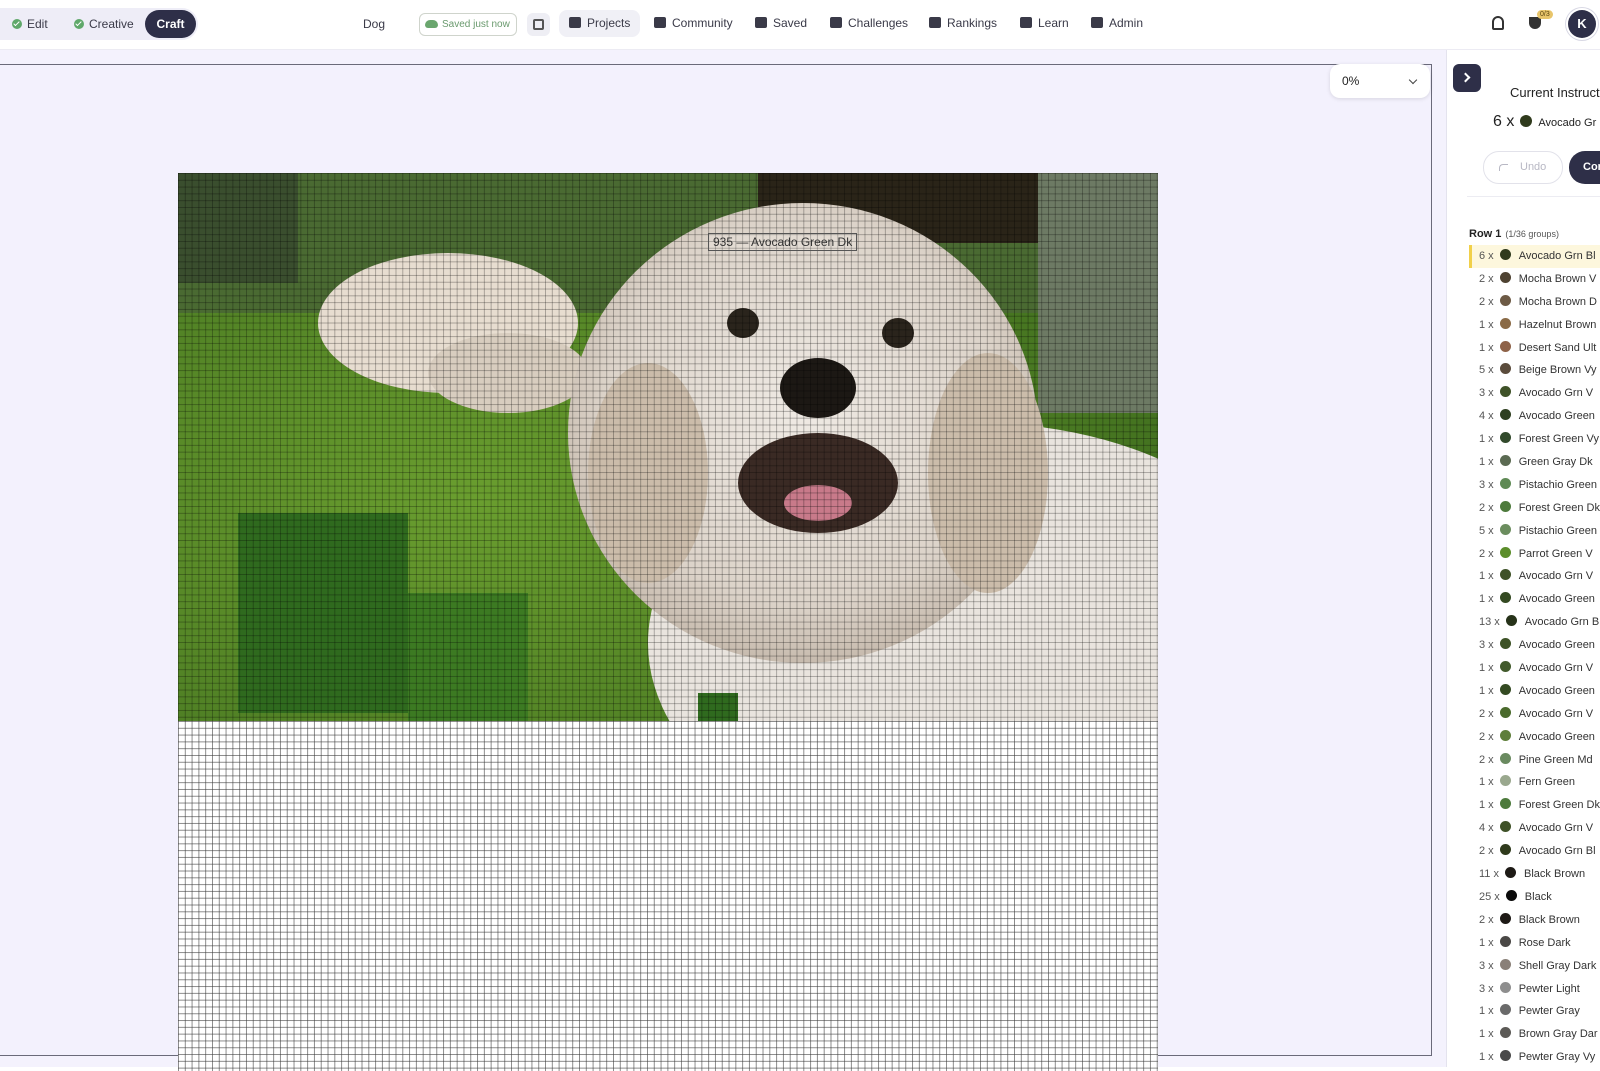  I want to click on color-group-item: 1 x Brown Gray Dar, so click(1534, 1034).